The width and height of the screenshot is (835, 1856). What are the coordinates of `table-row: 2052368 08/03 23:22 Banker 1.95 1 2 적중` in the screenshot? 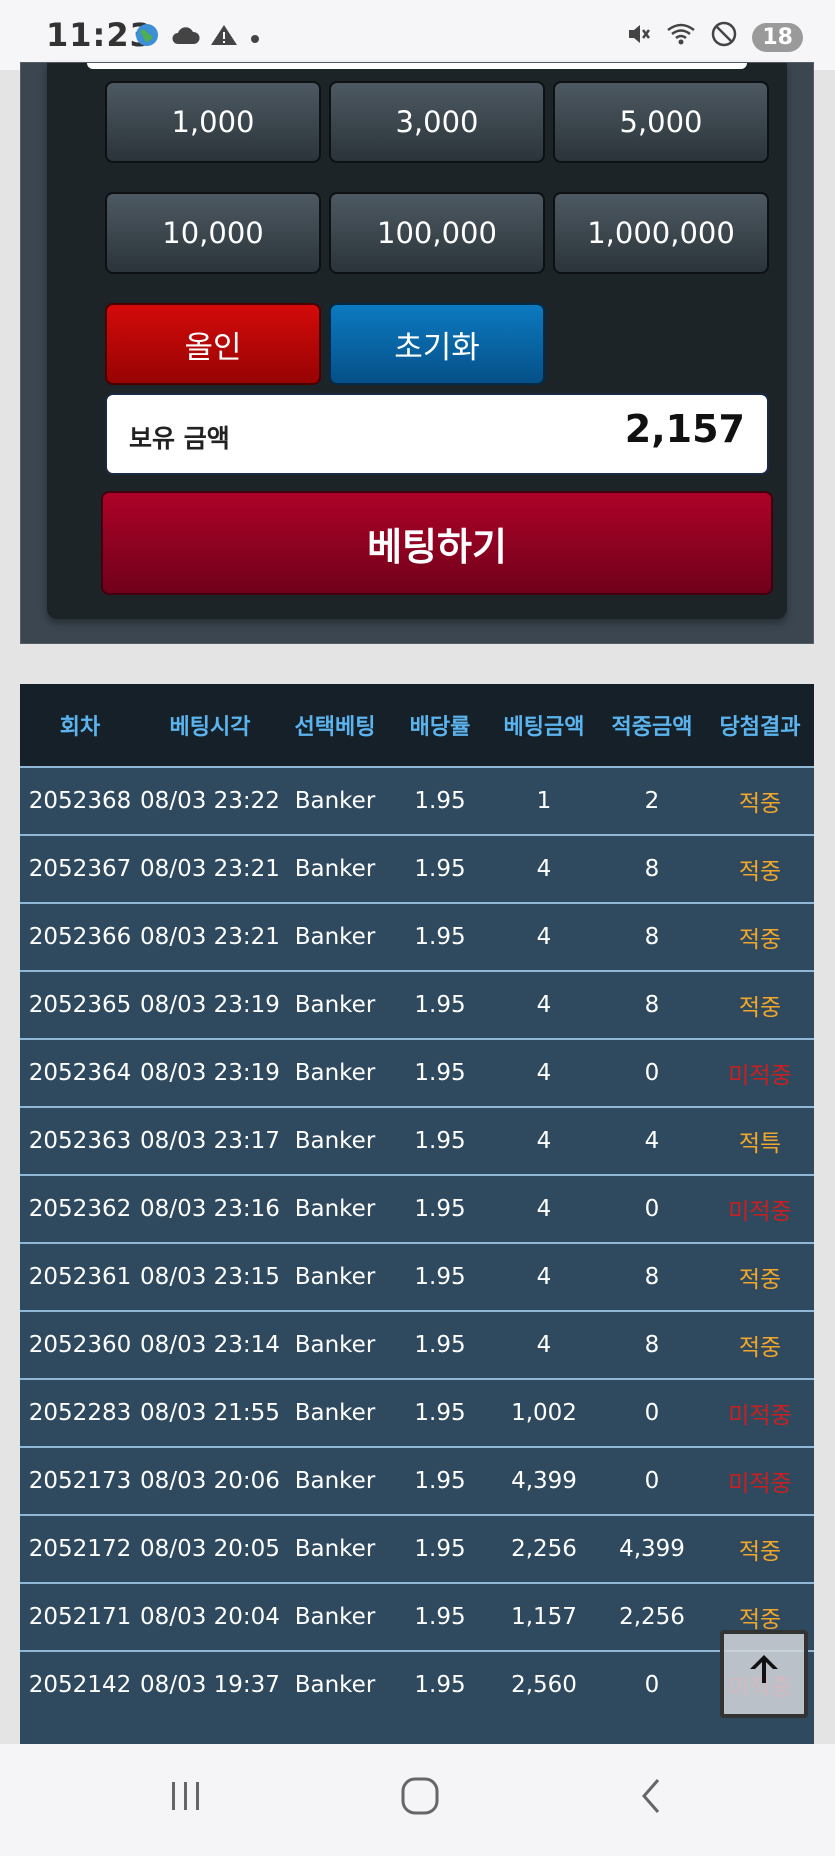 It's located at (417, 800).